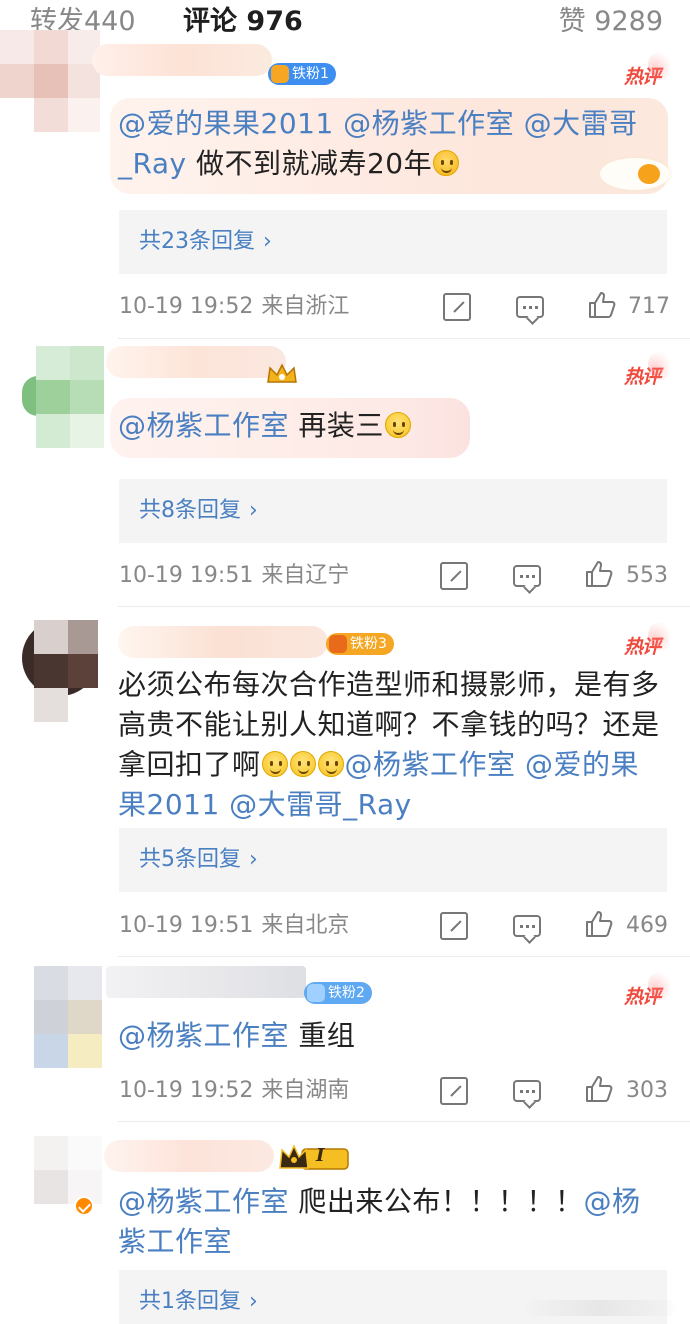 The height and width of the screenshot is (1324, 690). What do you see at coordinates (305, 306) in the screenshot?
I see `comment-location: 来自浙江` at bounding box center [305, 306].